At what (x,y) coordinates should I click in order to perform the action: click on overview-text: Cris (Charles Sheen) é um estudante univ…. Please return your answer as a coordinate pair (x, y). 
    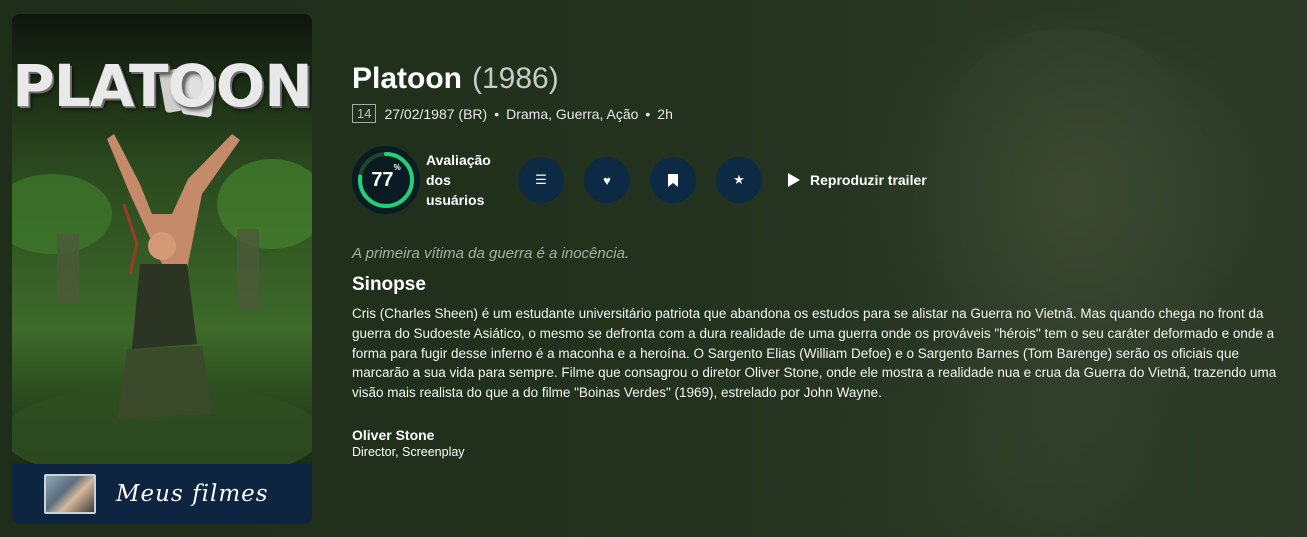
    Looking at the image, I should click on (814, 353).